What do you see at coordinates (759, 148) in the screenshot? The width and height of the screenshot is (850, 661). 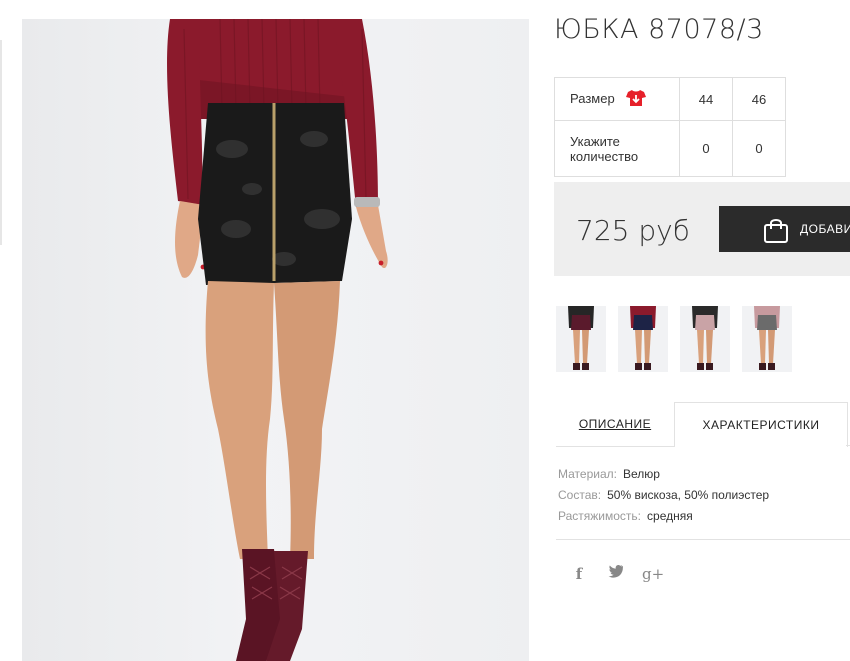 I see `quantity-input-46: 0` at bounding box center [759, 148].